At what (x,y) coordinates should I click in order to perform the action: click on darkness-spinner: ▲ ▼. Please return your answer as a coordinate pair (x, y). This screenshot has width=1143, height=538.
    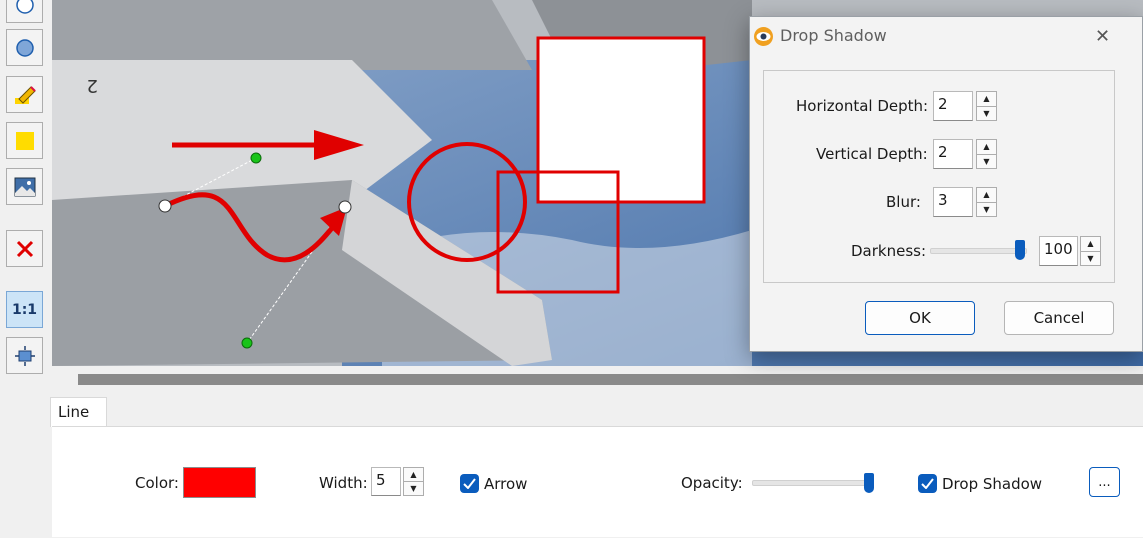
    Looking at the image, I should click on (1090, 251).